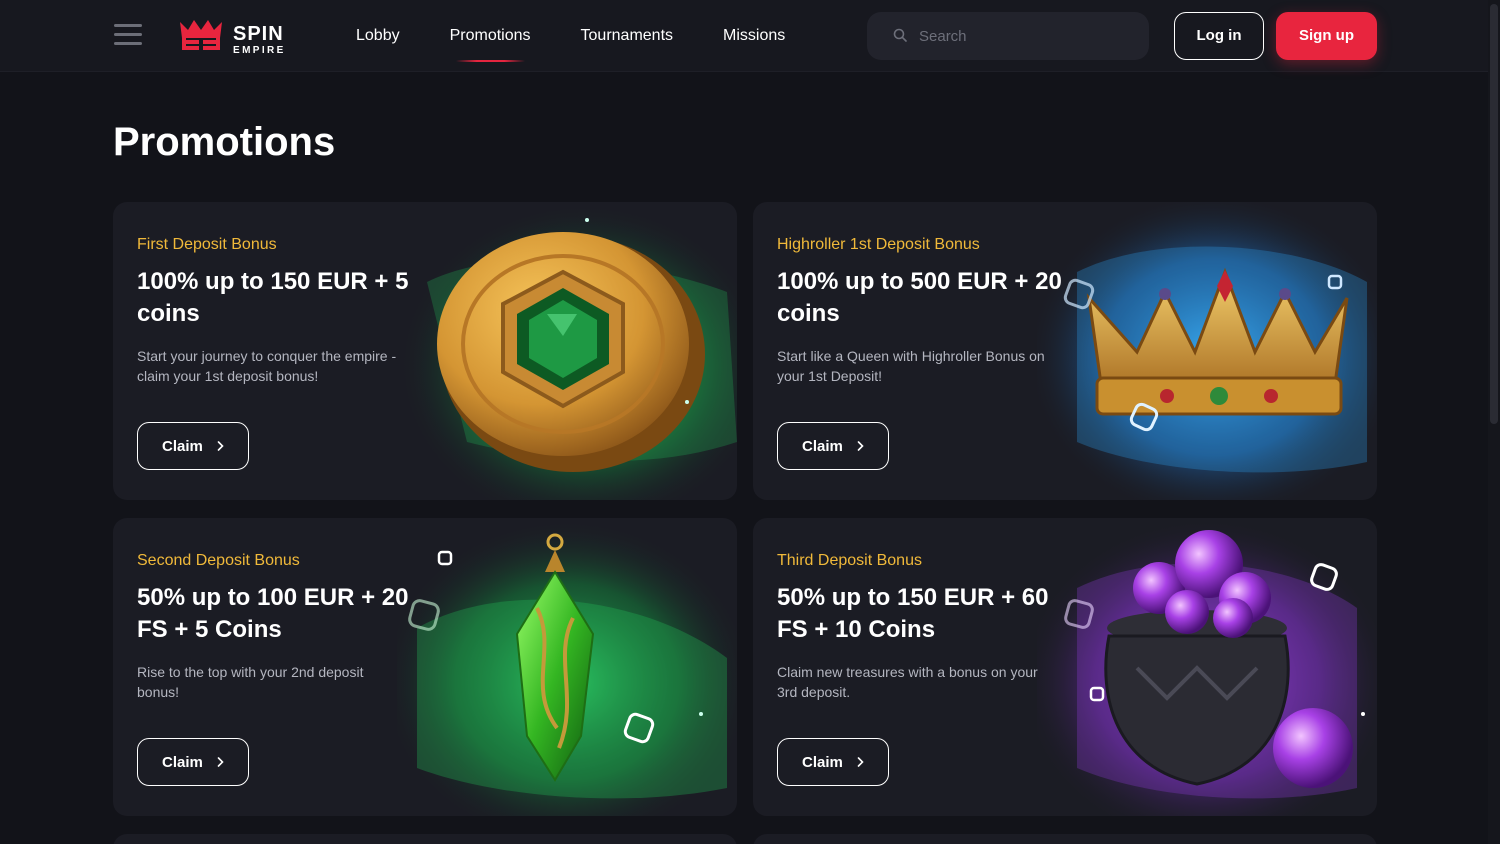 The height and width of the screenshot is (844, 1500). What do you see at coordinates (1207, 667) in the screenshot?
I see `cauldron-purple-orbs-image` at bounding box center [1207, 667].